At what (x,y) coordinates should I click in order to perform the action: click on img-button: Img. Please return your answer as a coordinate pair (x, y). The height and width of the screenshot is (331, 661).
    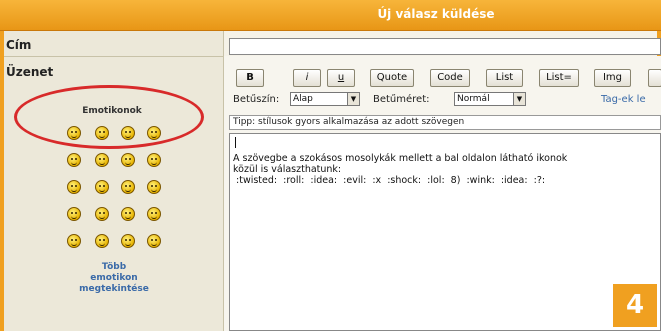
    Looking at the image, I should click on (612, 78).